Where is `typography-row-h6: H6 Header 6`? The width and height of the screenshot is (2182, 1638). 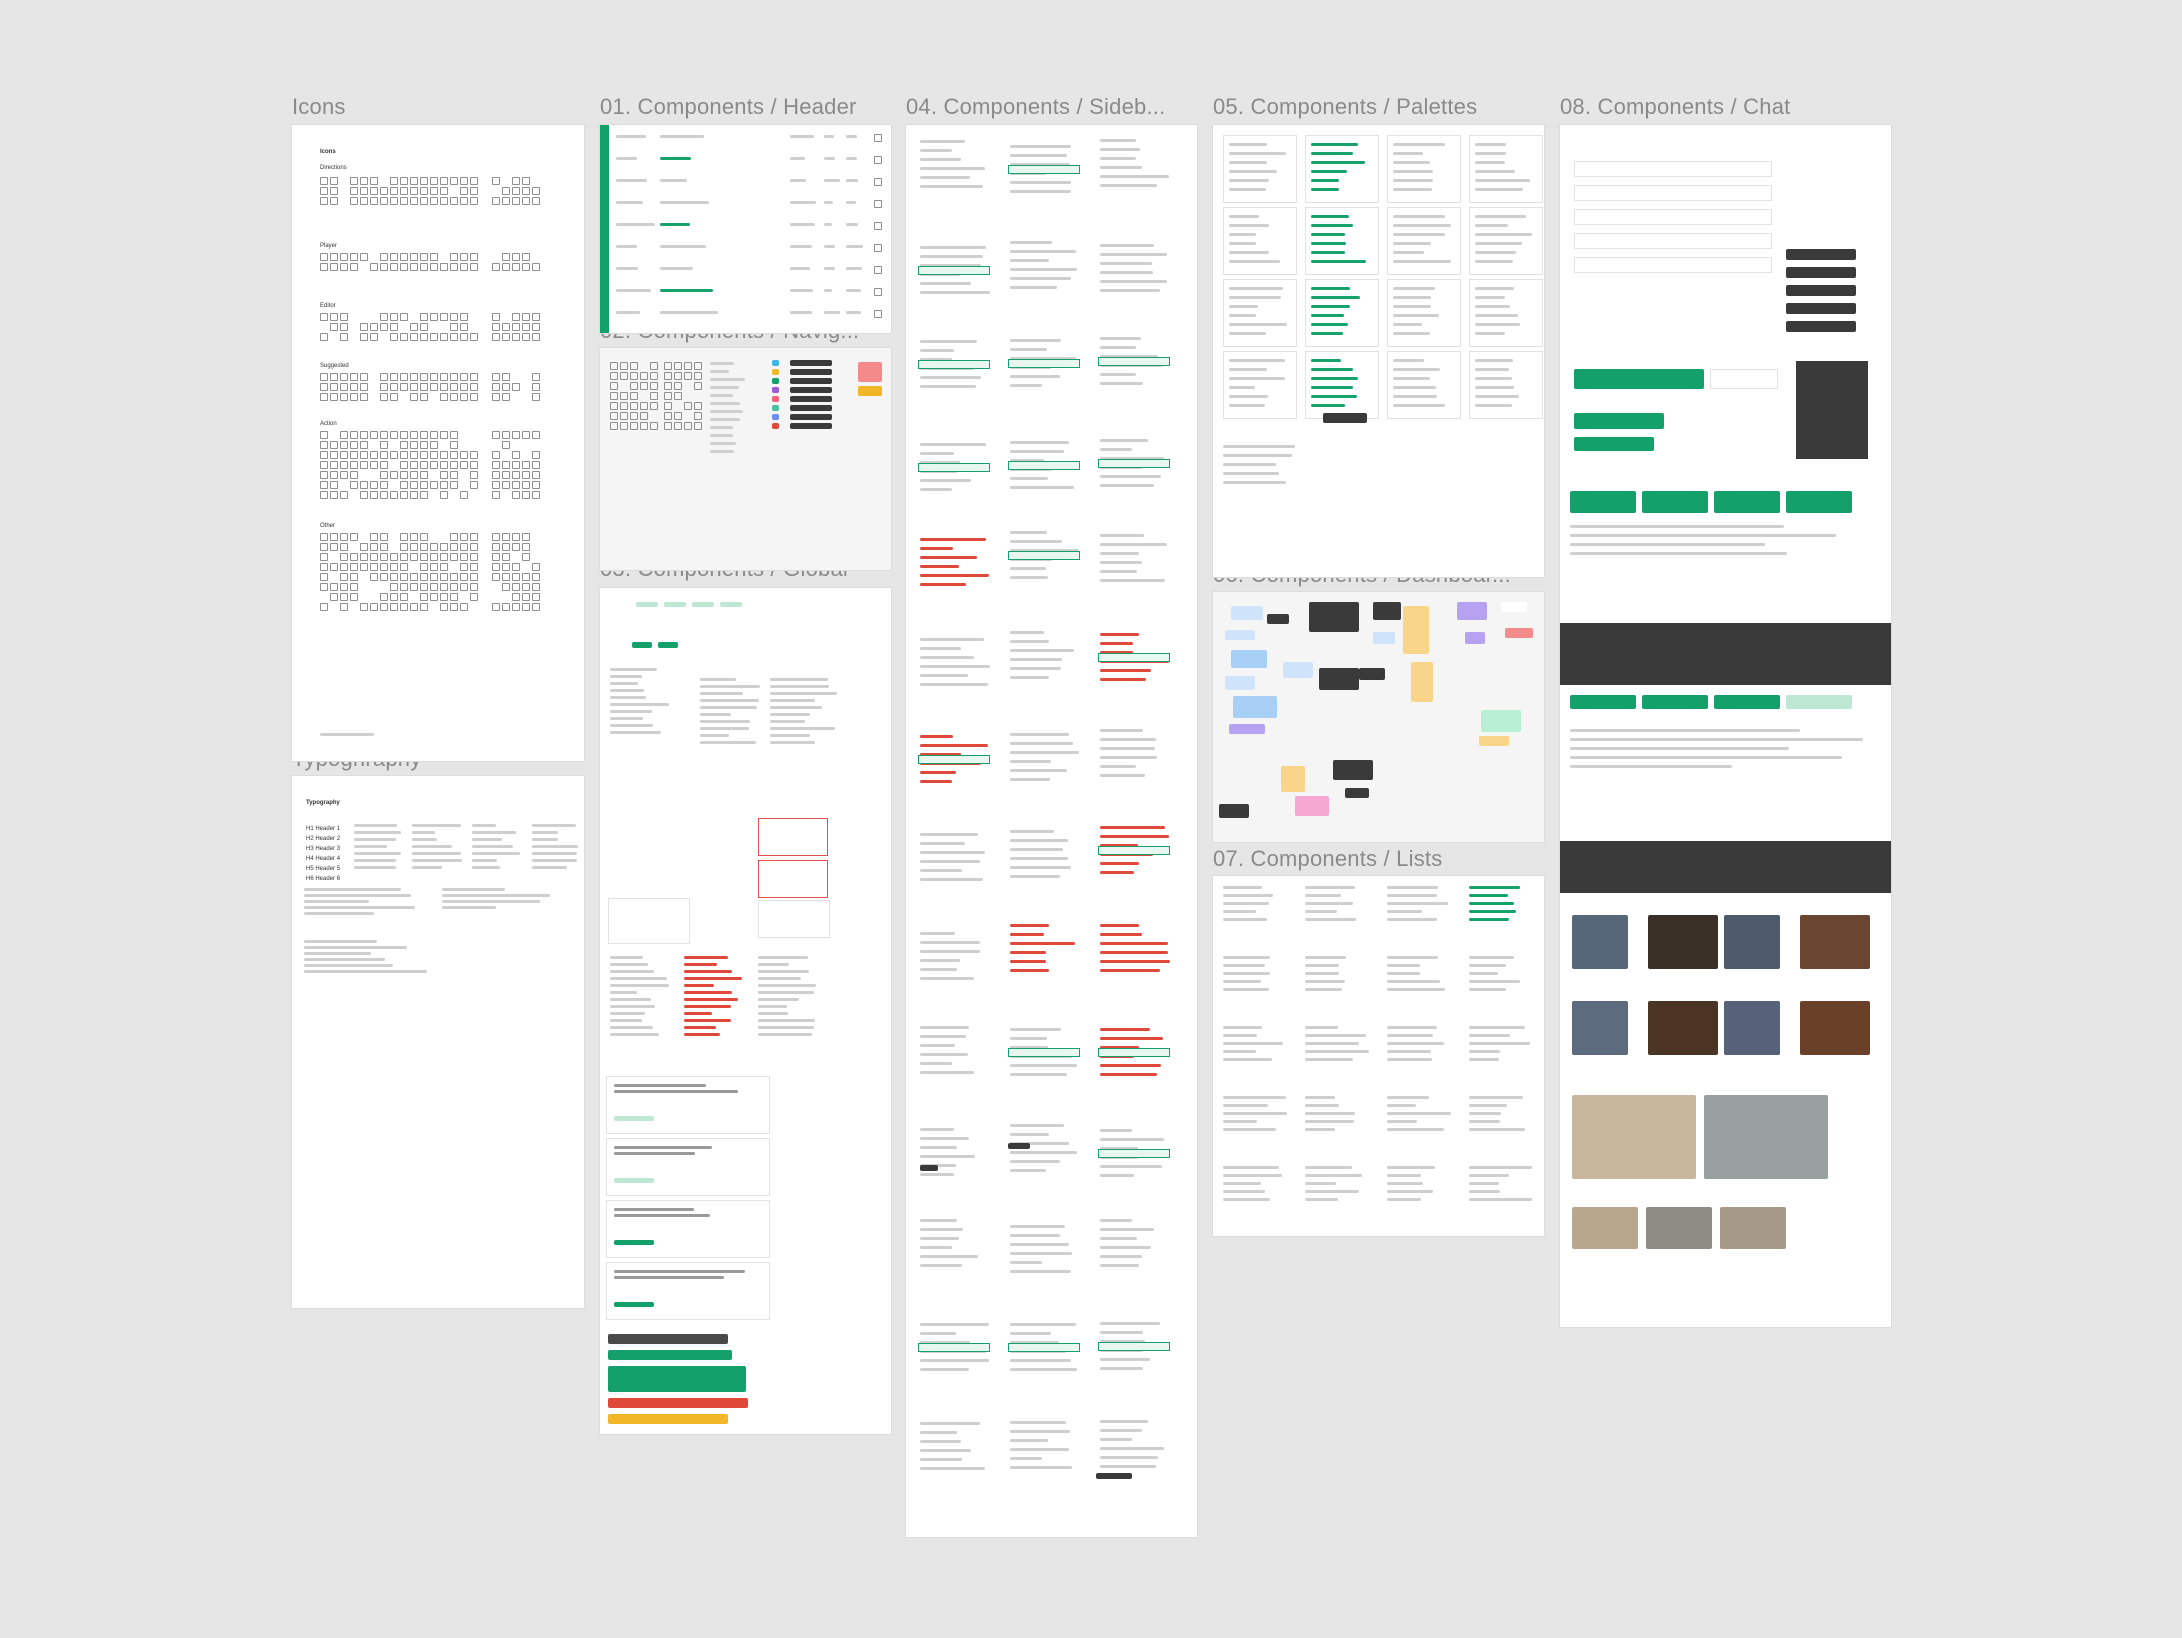 typography-row-h6: H6 Header 6 is located at coordinates (323, 879).